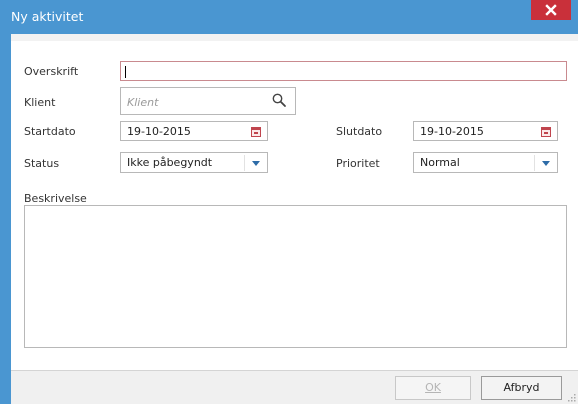  I want to click on status-label: Status, so click(42, 163).